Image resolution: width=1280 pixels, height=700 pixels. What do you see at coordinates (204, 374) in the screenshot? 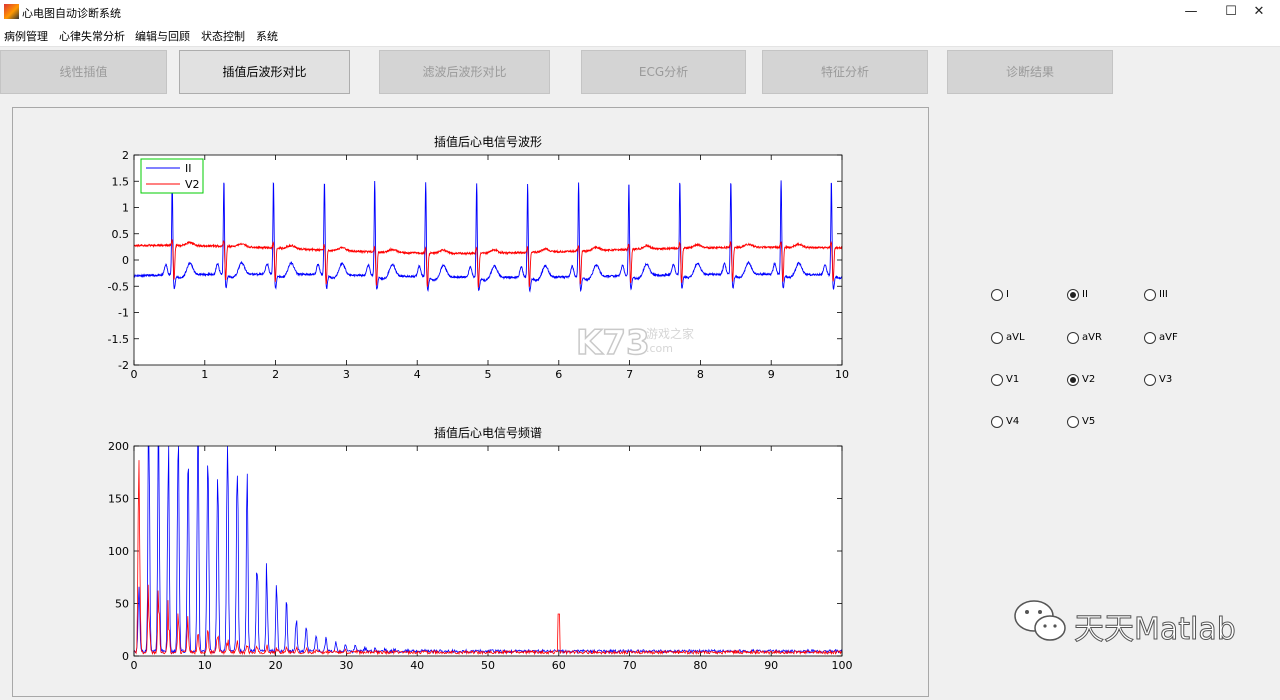
I see `x-tick-label: 1` at bounding box center [204, 374].